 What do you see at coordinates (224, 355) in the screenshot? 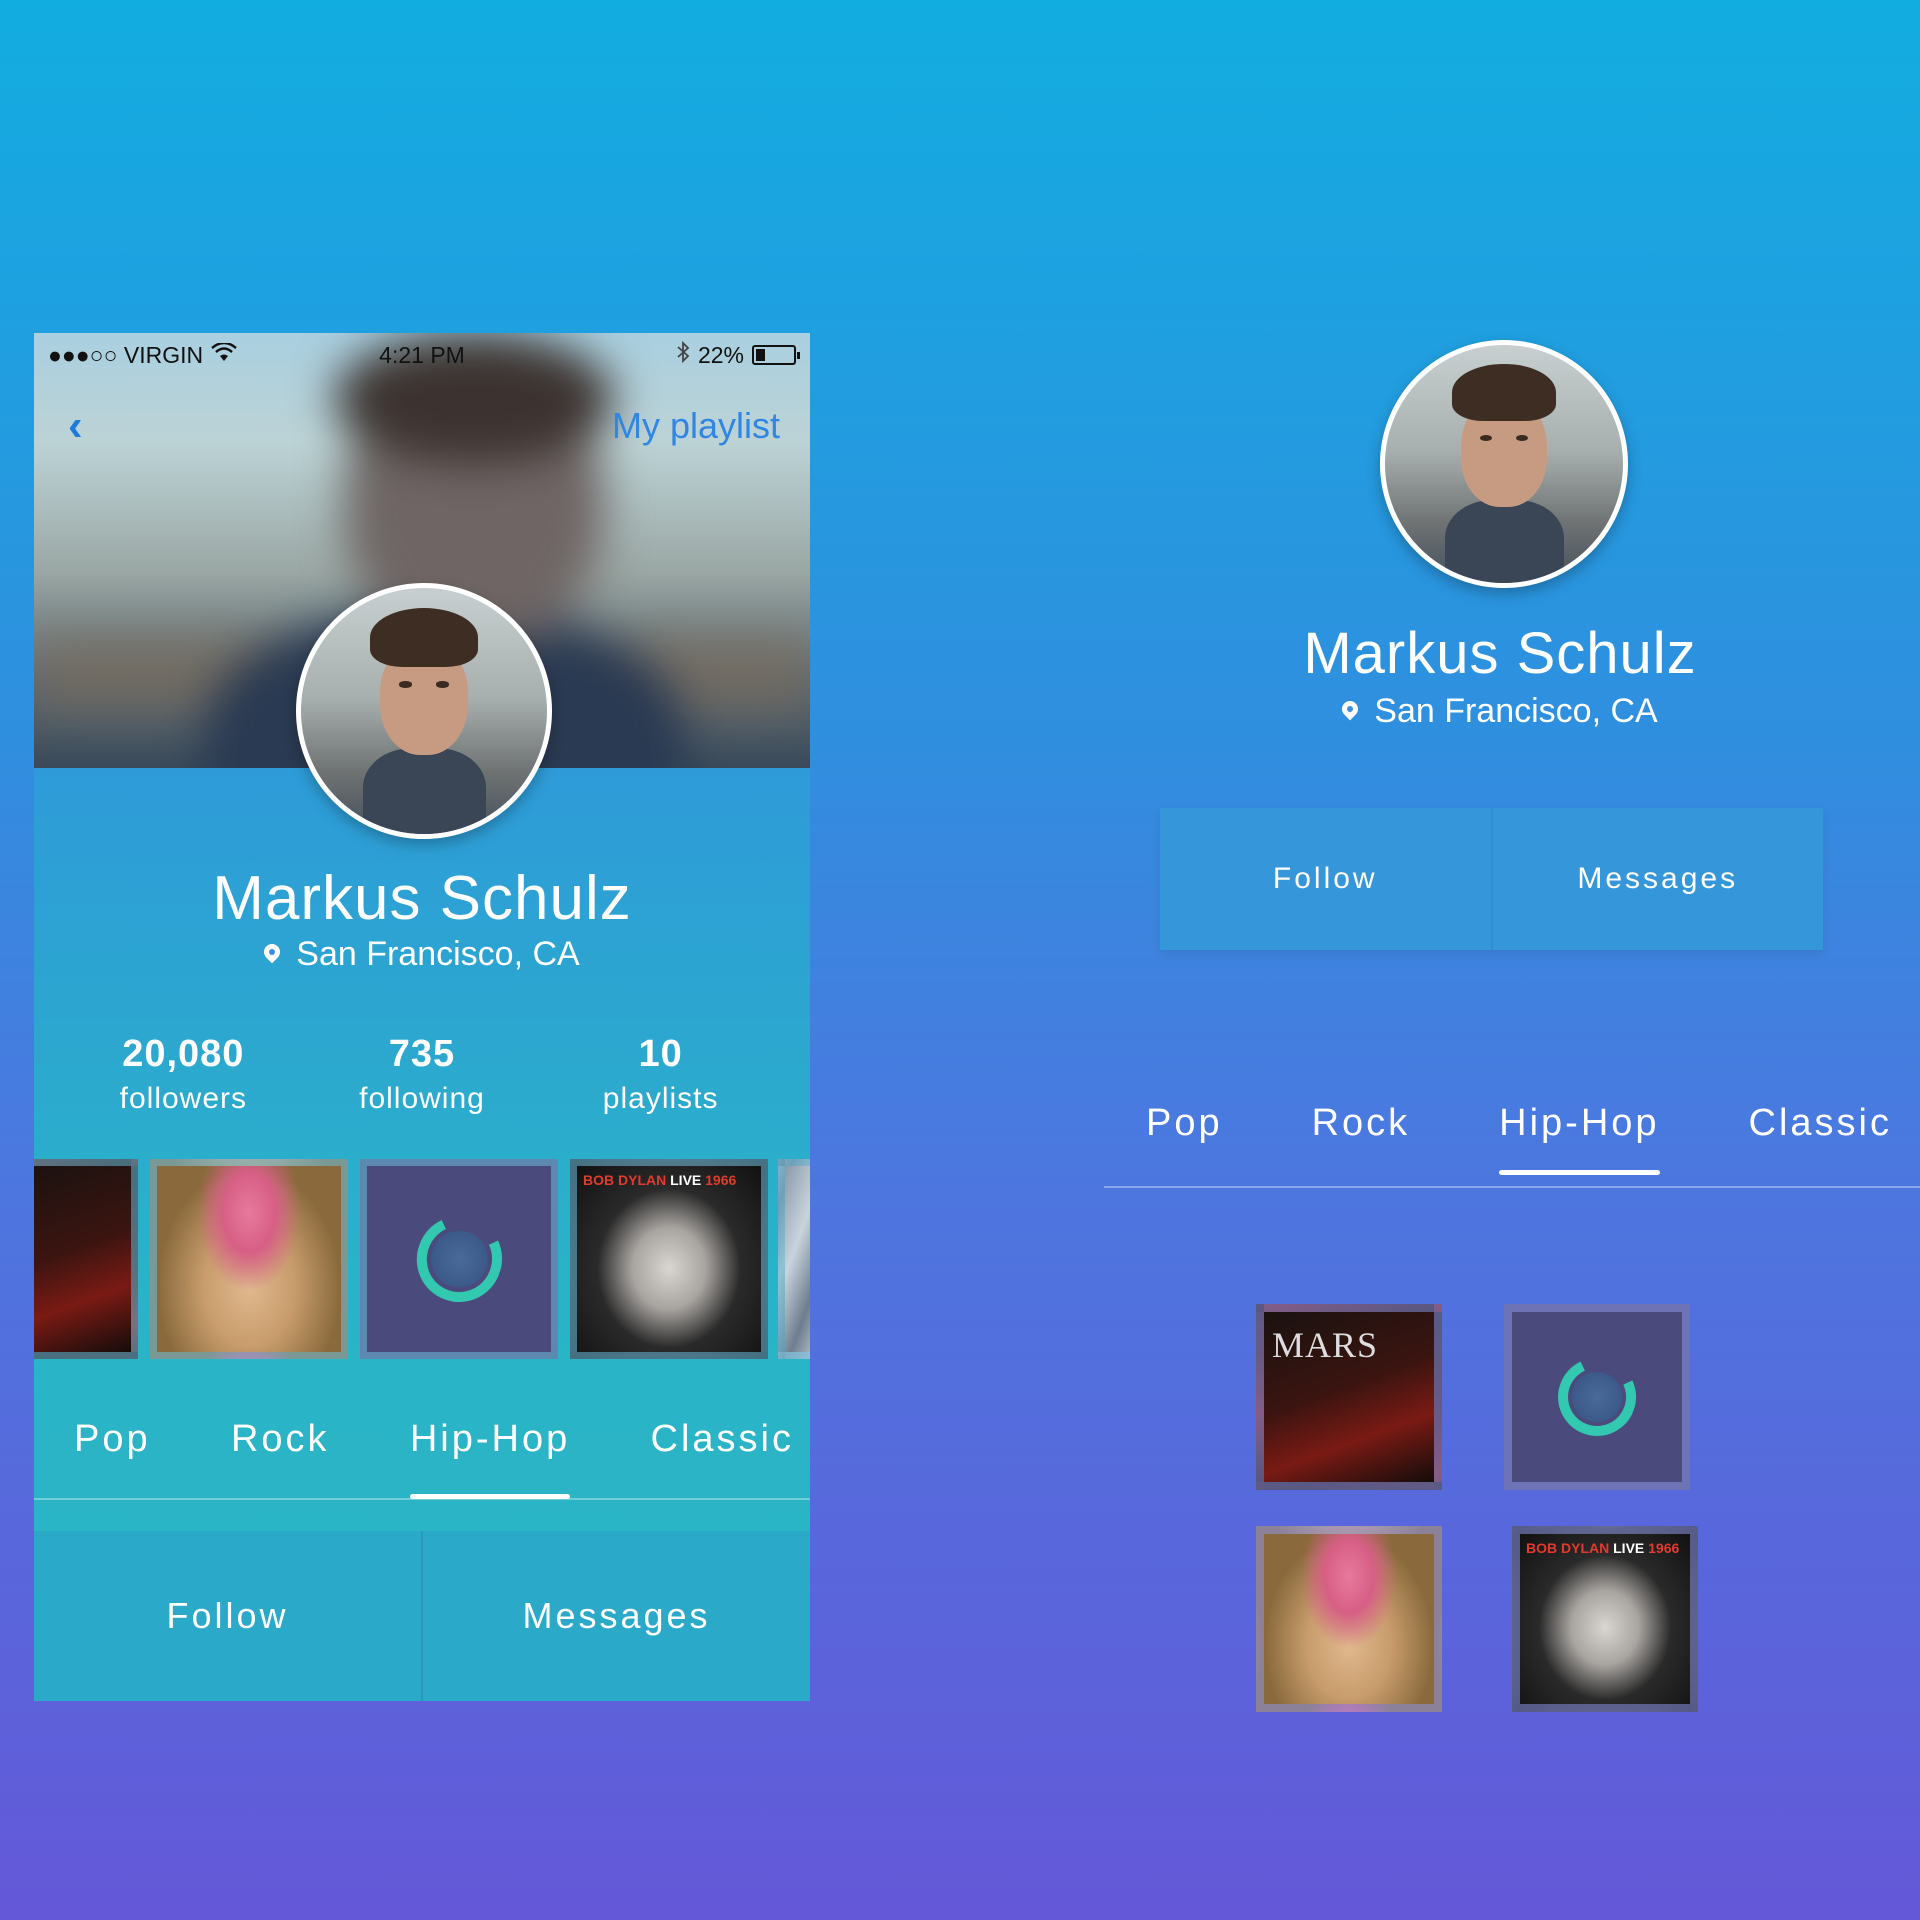
I see `wifi-icon` at bounding box center [224, 355].